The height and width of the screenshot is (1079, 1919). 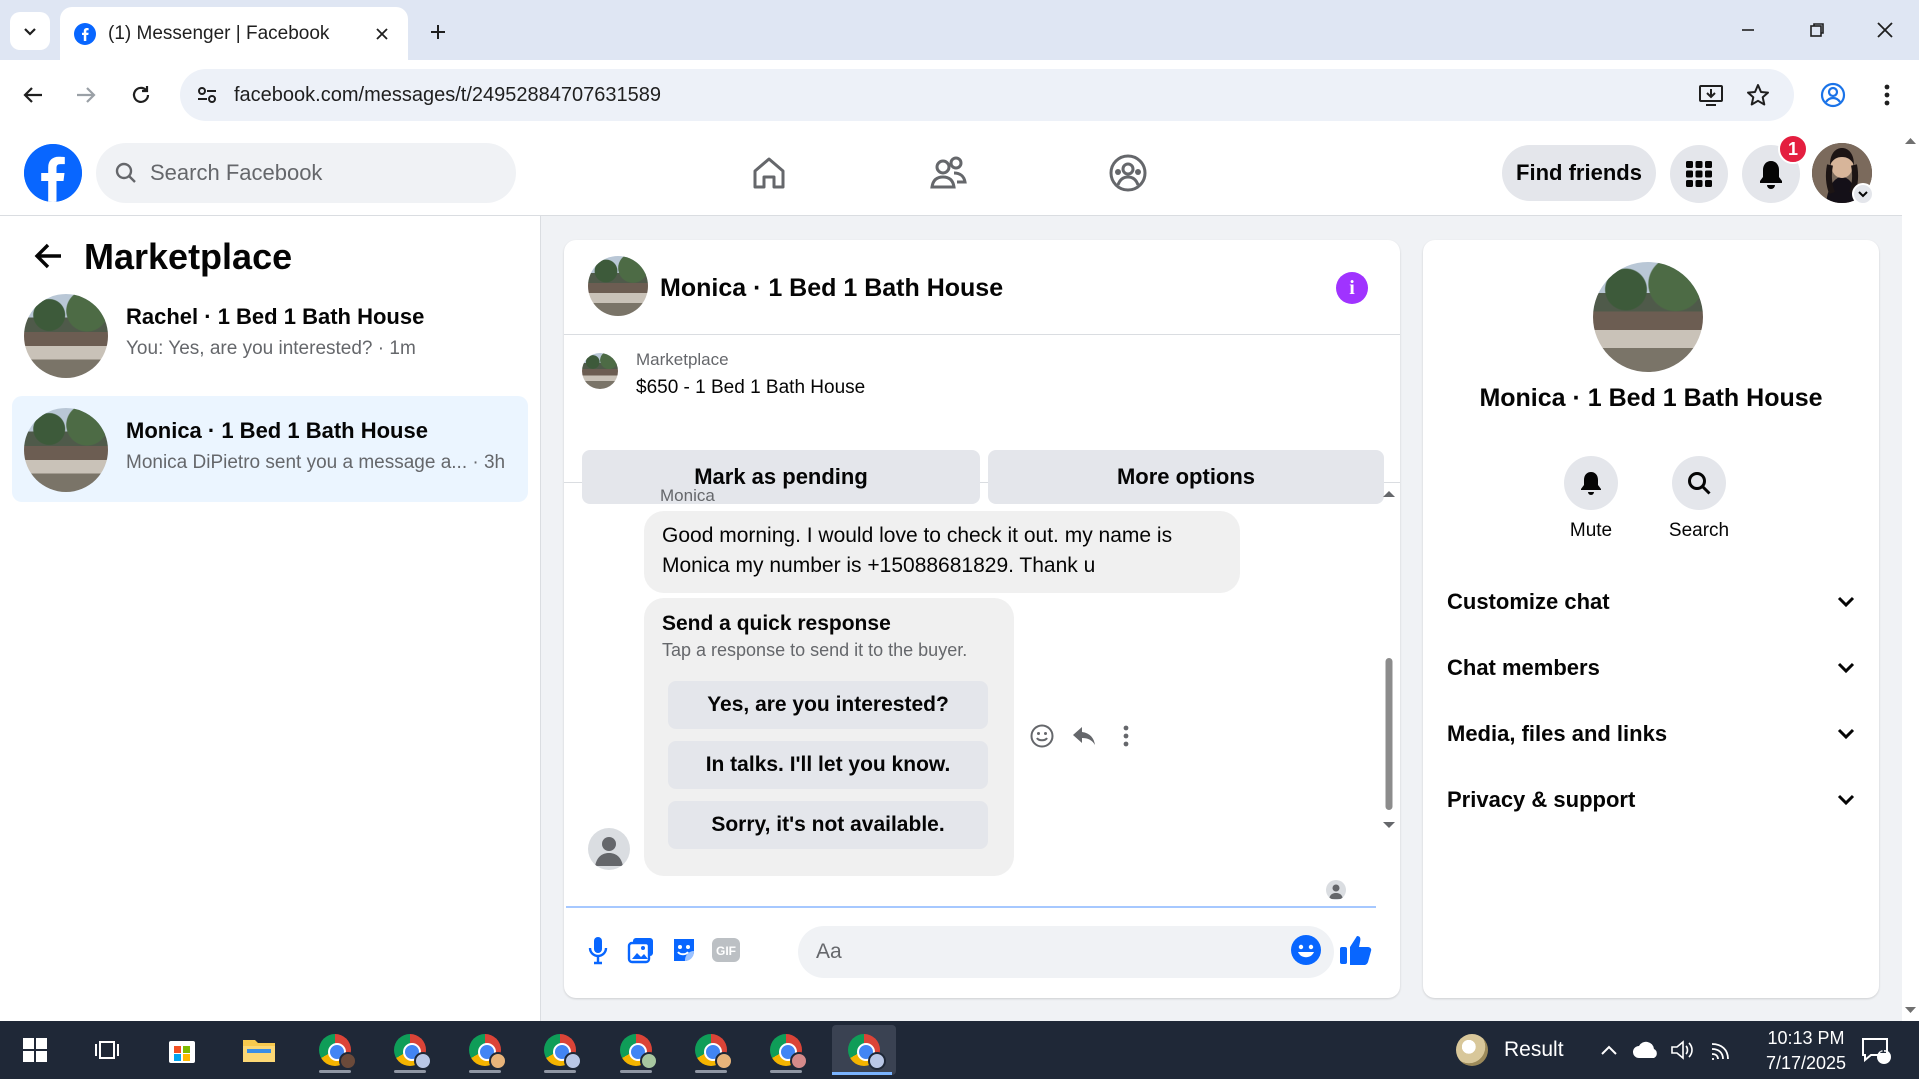 I want to click on mute-action: Mute, so click(x=1591, y=499).